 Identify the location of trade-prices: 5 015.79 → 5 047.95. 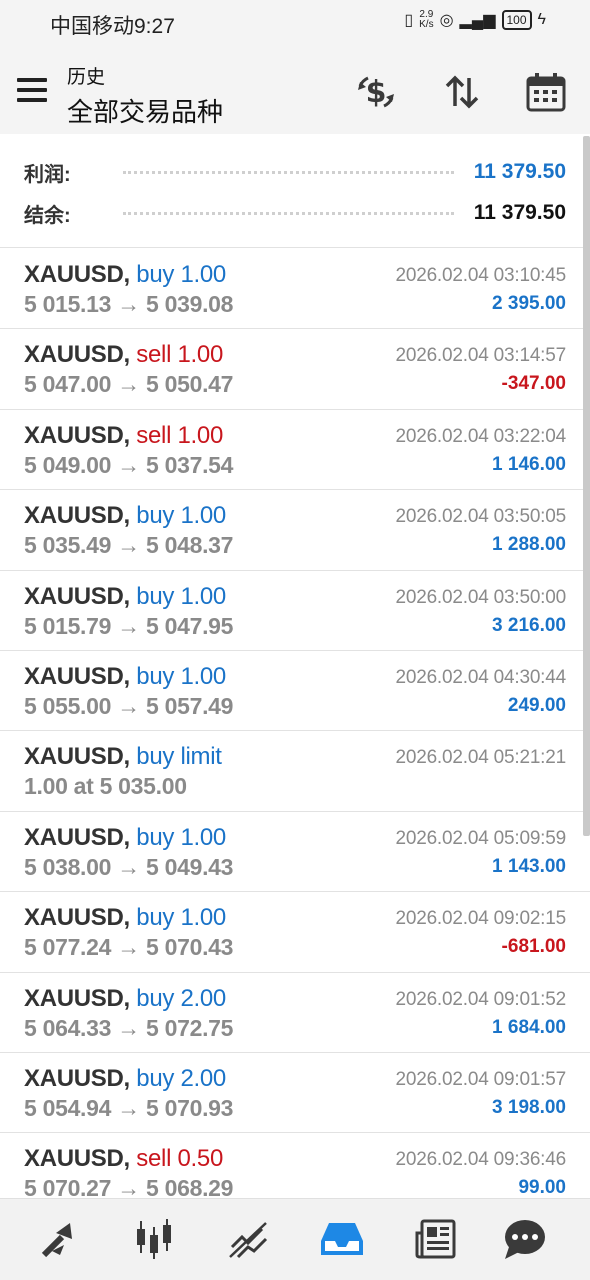
(129, 625).